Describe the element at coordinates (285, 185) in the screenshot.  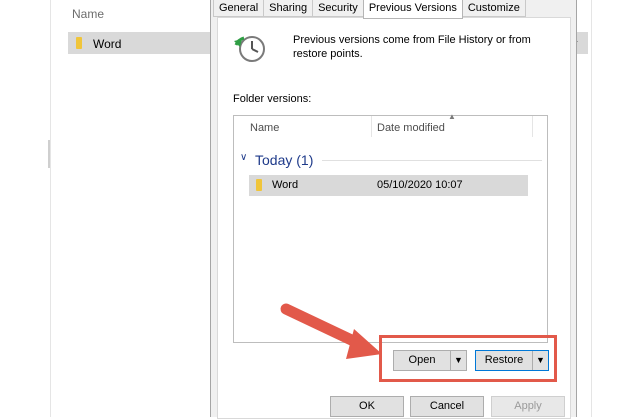
I see `version-name: Word` at that location.